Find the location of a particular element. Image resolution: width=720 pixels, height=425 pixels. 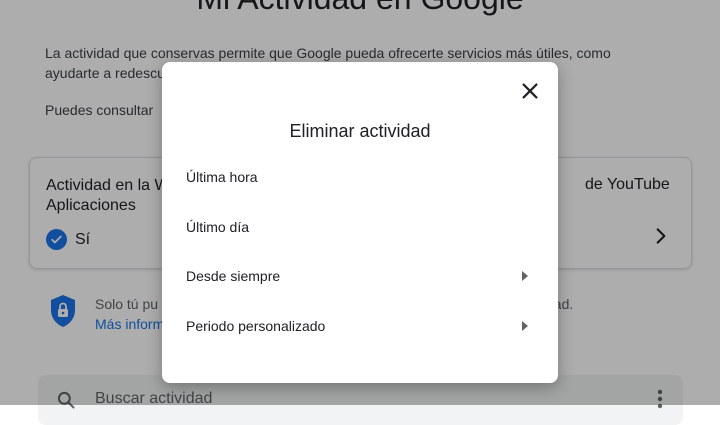

option-all-time: Desde siempre is located at coordinates (360, 276).